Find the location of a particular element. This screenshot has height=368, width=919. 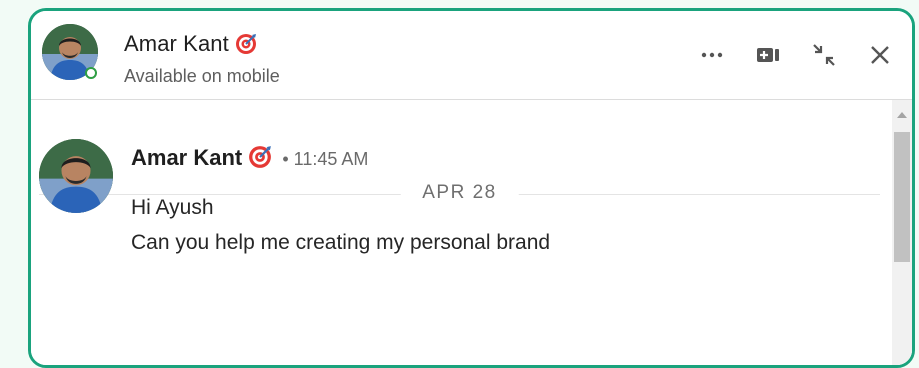

message-sender: Amar Kant • 11:45 AM is located at coordinates (249, 160).